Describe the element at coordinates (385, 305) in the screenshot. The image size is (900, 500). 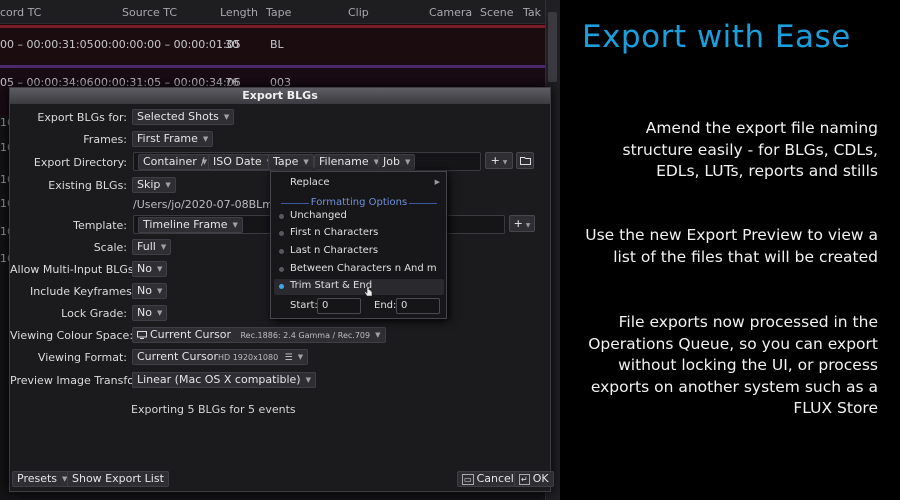
I see `end-label: End:` at that location.